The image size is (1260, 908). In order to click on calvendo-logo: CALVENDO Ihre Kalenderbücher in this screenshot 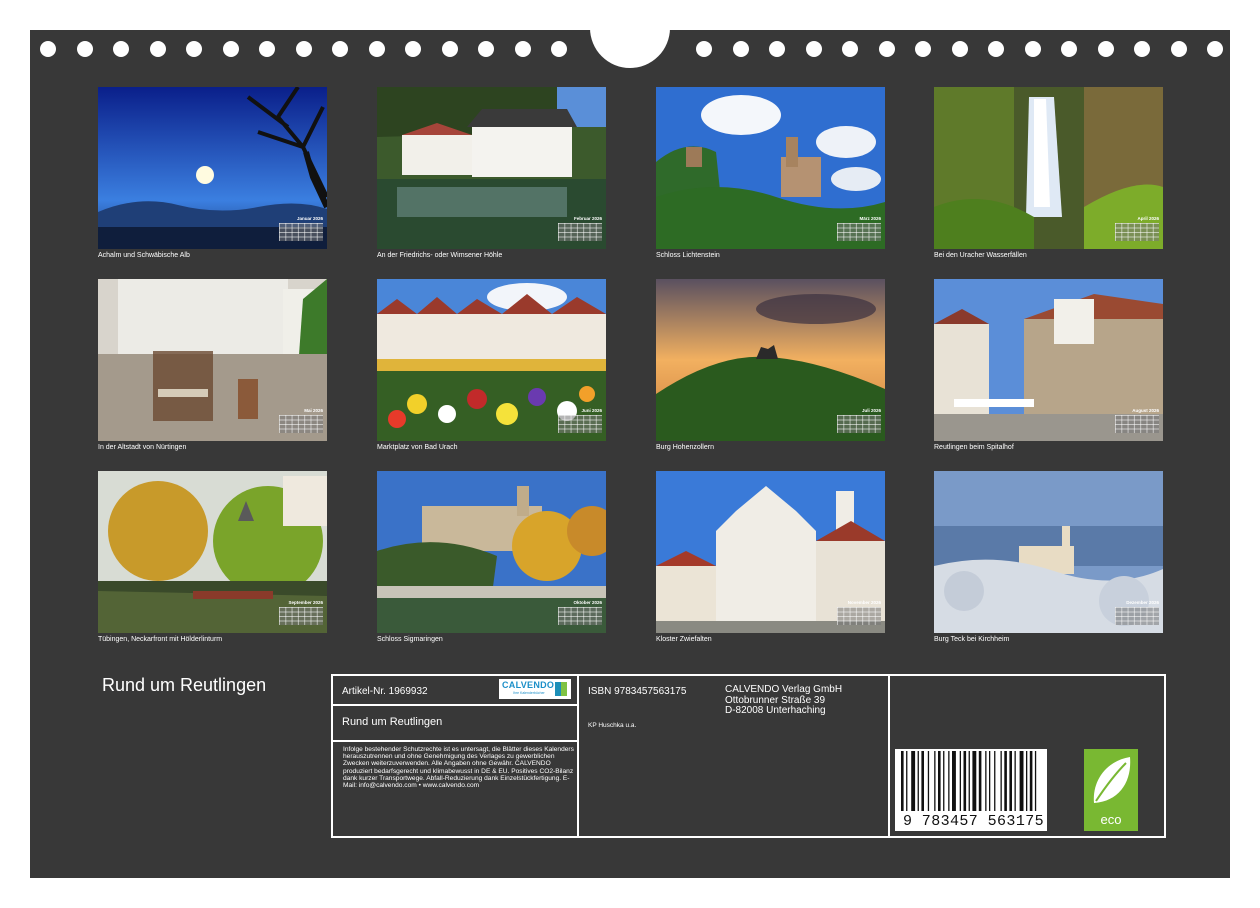, I will do `click(535, 689)`.